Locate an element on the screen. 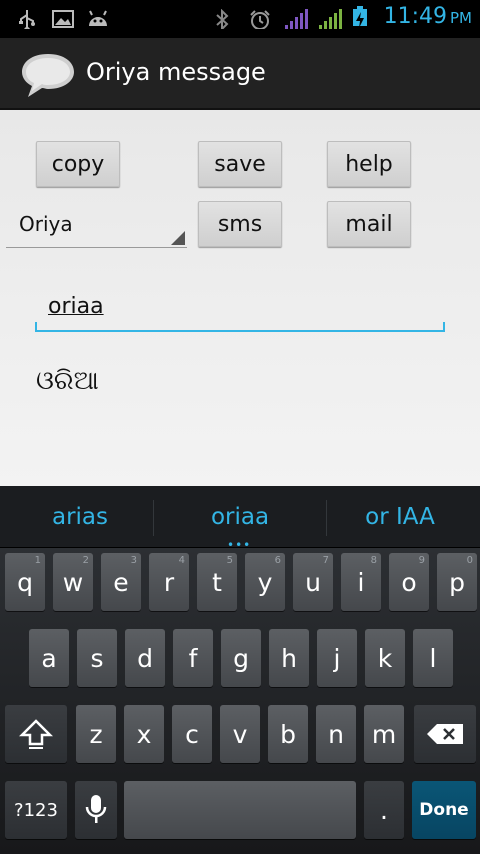 Image resolution: width=480 pixels, height=854 pixels. key-hint: 5 is located at coordinates (229, 560).